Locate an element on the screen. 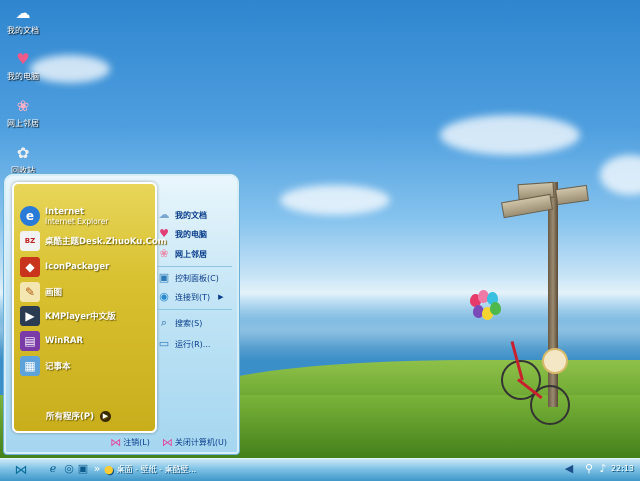 The width and height of the screenshot is (640, 481). logoff-button: ⋈ 注销(L) is located at coordinates (130, 442).